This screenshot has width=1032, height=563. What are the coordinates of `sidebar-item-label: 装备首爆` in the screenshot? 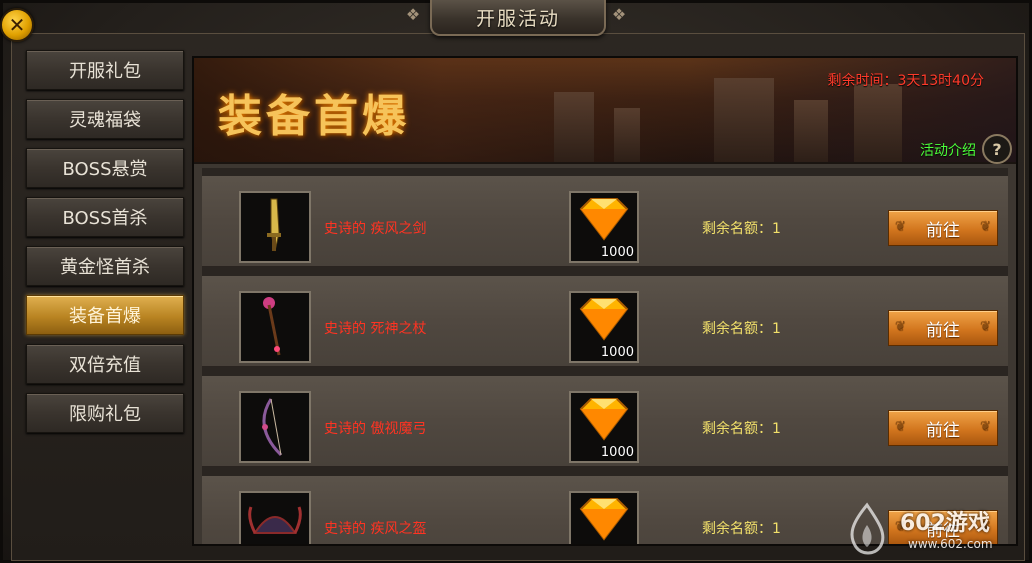 It's located at (105, 316).